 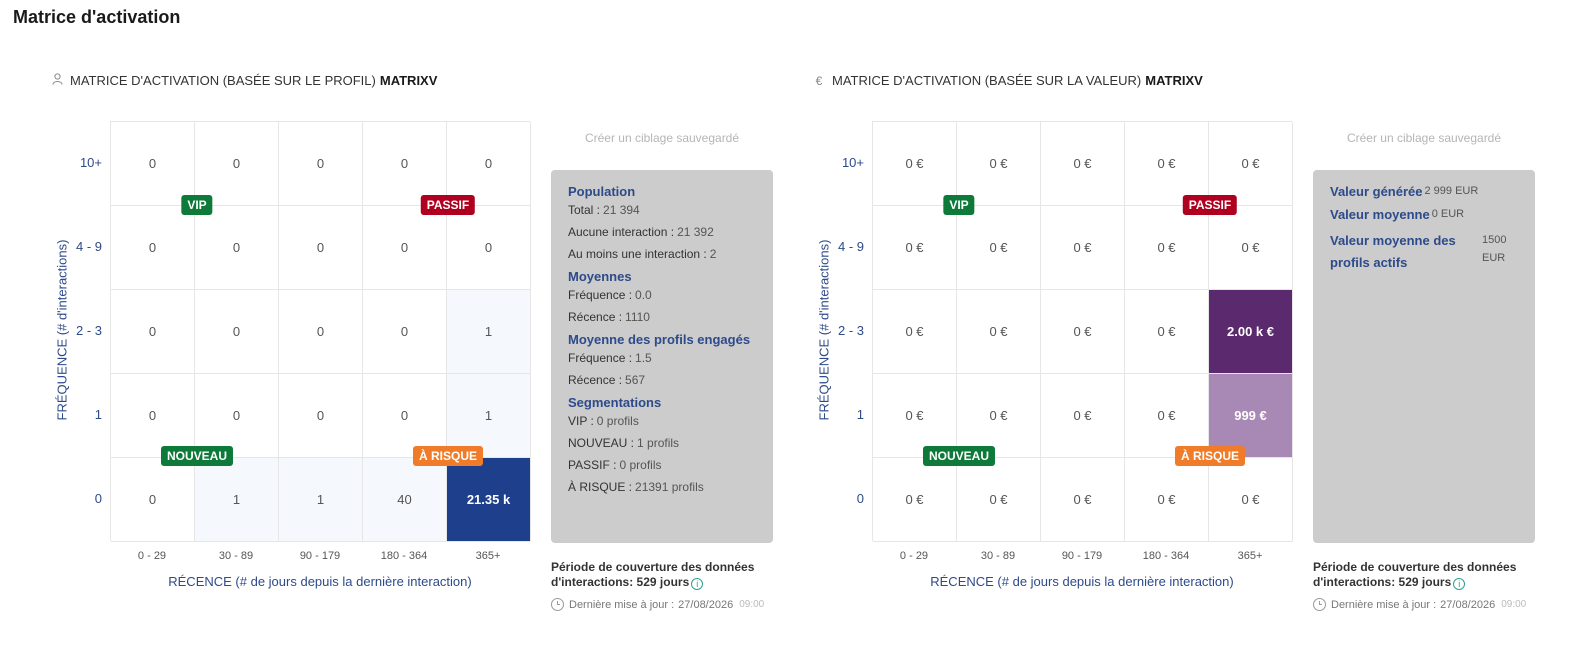 I want to click on section-title: Moyennes, so click(x=600, y=276).